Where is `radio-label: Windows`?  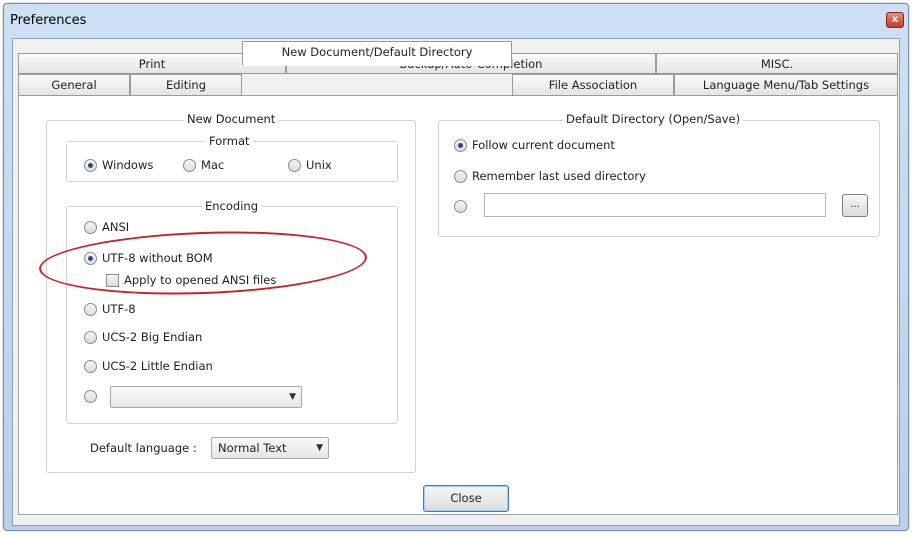
radio-label: Windows is located at coordinates (128, 165).